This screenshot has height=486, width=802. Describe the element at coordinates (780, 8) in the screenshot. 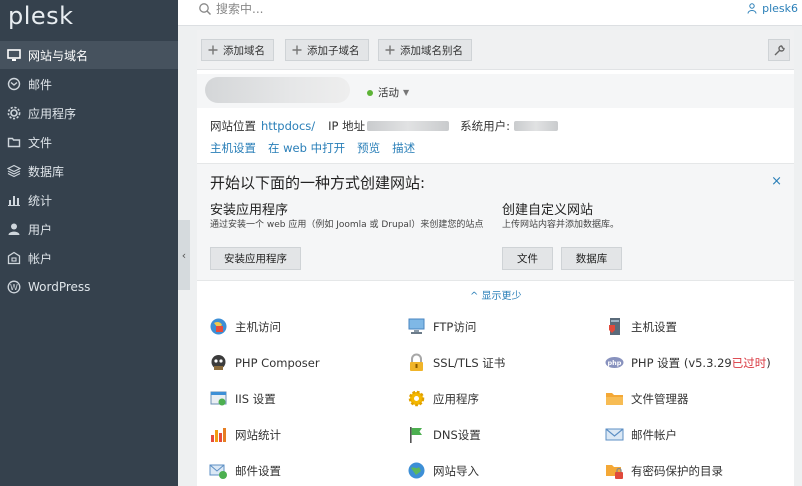

I see `username: plesk6` at that location.